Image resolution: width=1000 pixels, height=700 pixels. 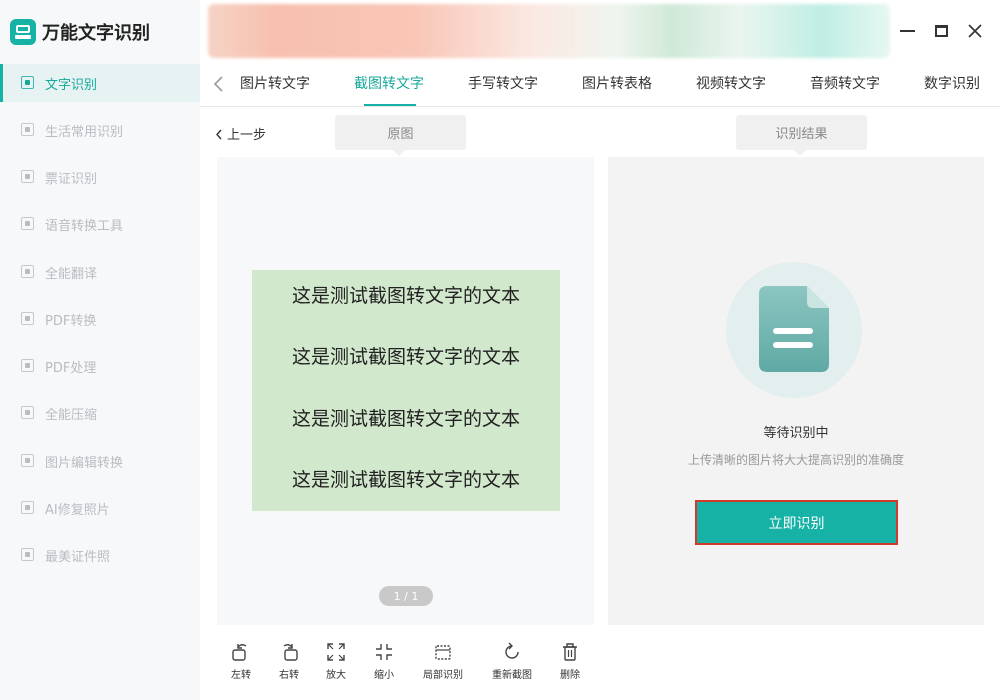 I want to click on original-label: 原图, so click(x=400, y=135).